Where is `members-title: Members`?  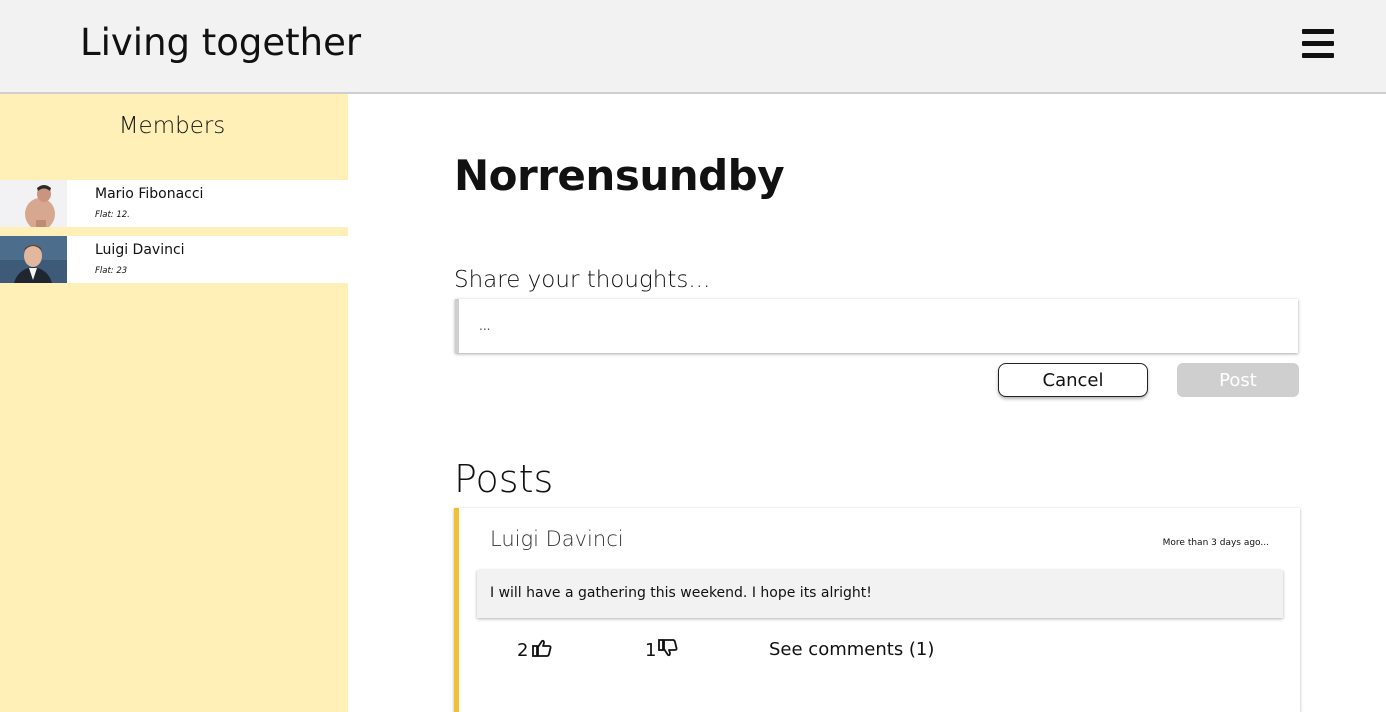
members-title: Members is located at coordinates (172, 126).